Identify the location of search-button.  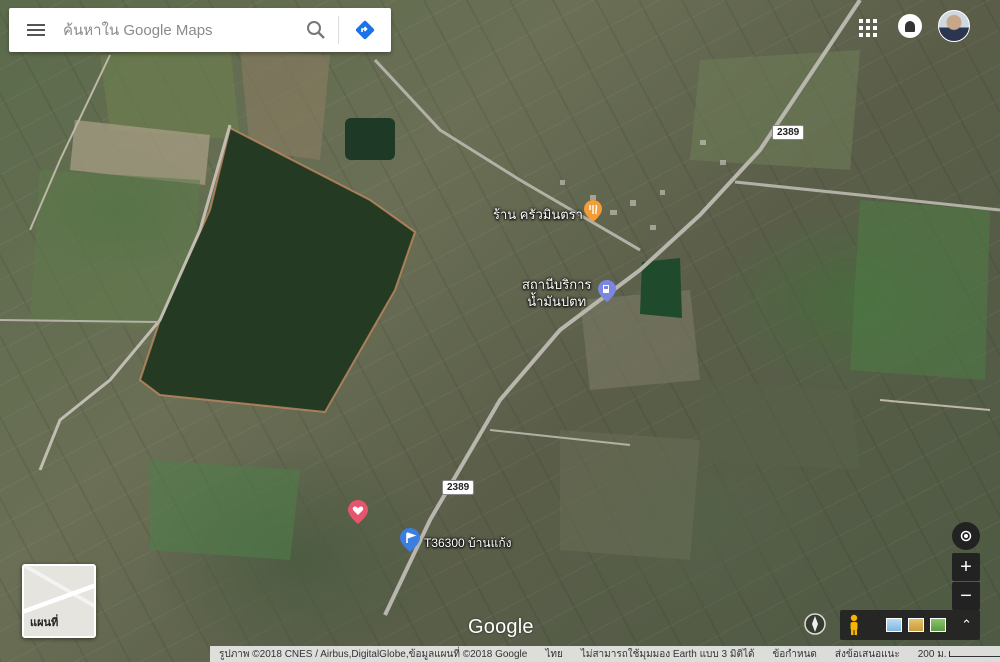
(316, 30).